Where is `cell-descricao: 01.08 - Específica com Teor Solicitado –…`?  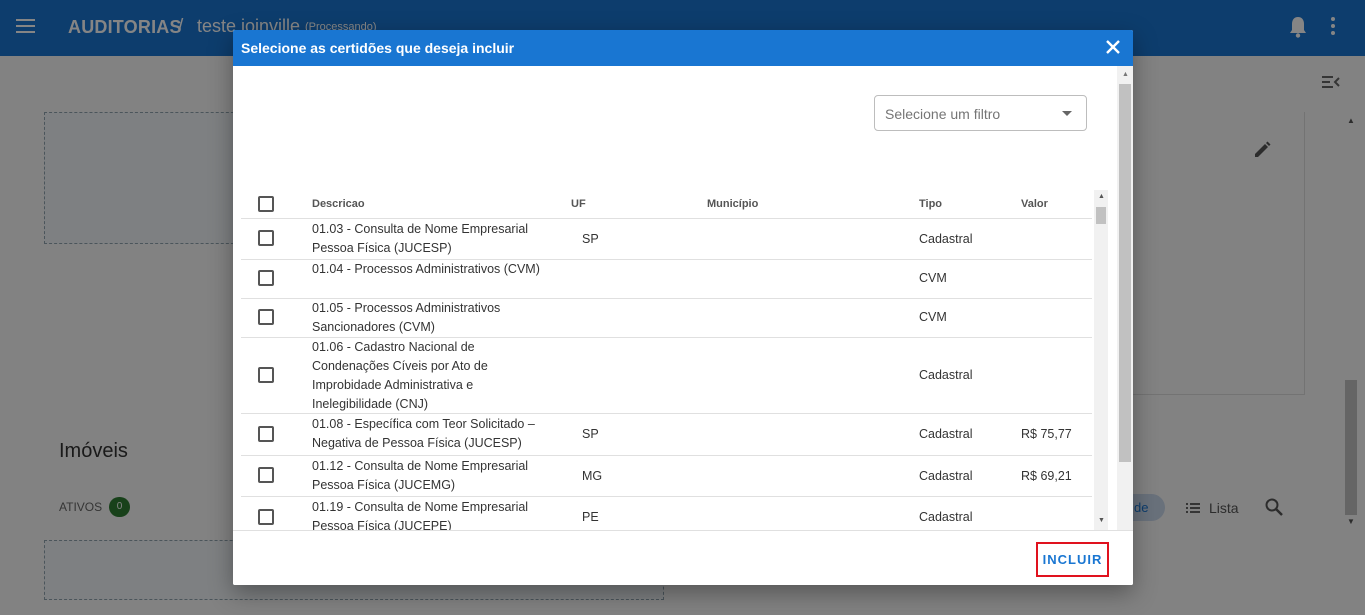 cell-descricao: 01.08 - Específica com Teor Solicitado –… is located at coordinates (423, 433).